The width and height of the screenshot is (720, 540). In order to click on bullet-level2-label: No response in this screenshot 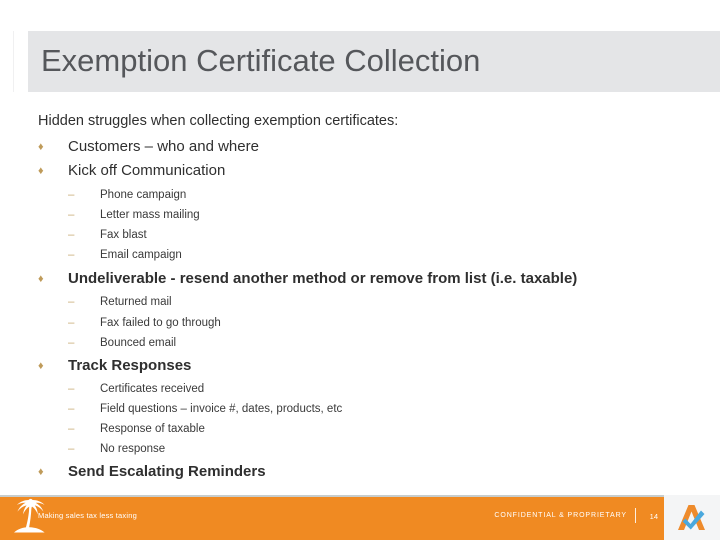, I will do `click(133, 449)`.